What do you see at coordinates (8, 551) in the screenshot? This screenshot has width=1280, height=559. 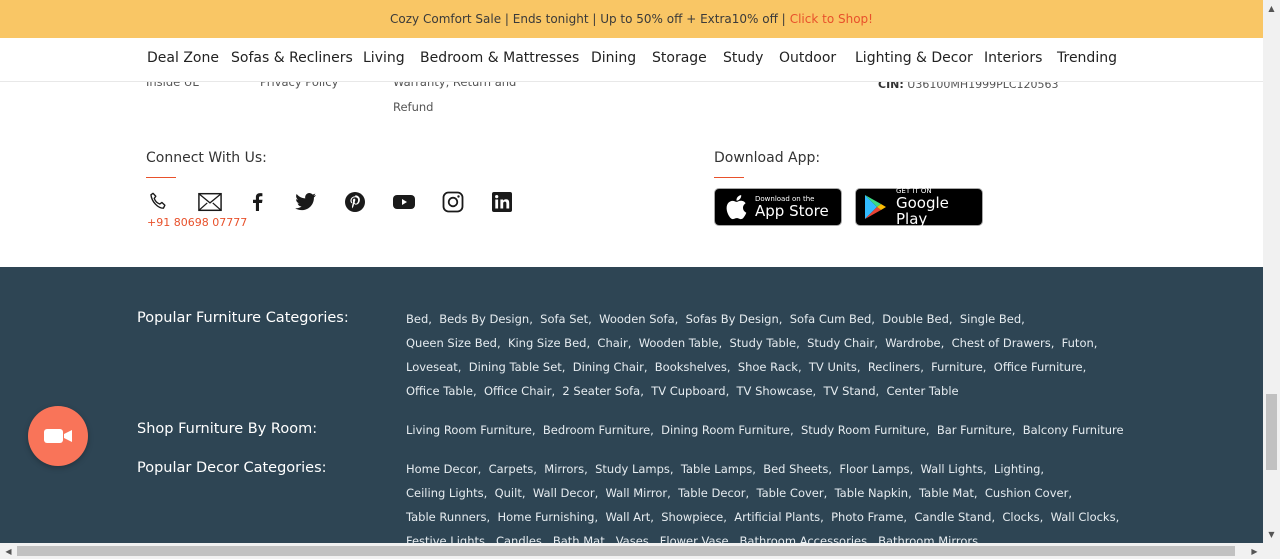 I see `scroll-left-arrow-icon: ◀` at bounding box center [8, 551].